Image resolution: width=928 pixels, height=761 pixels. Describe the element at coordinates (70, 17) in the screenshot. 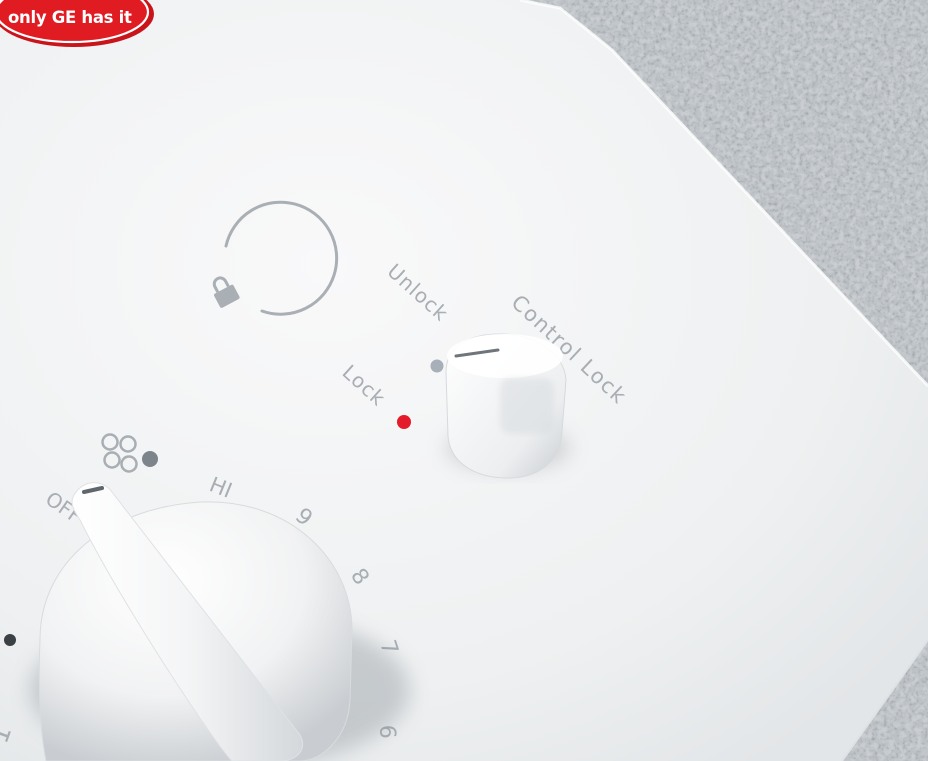

I see `badge-label: only GE has it` at that location.